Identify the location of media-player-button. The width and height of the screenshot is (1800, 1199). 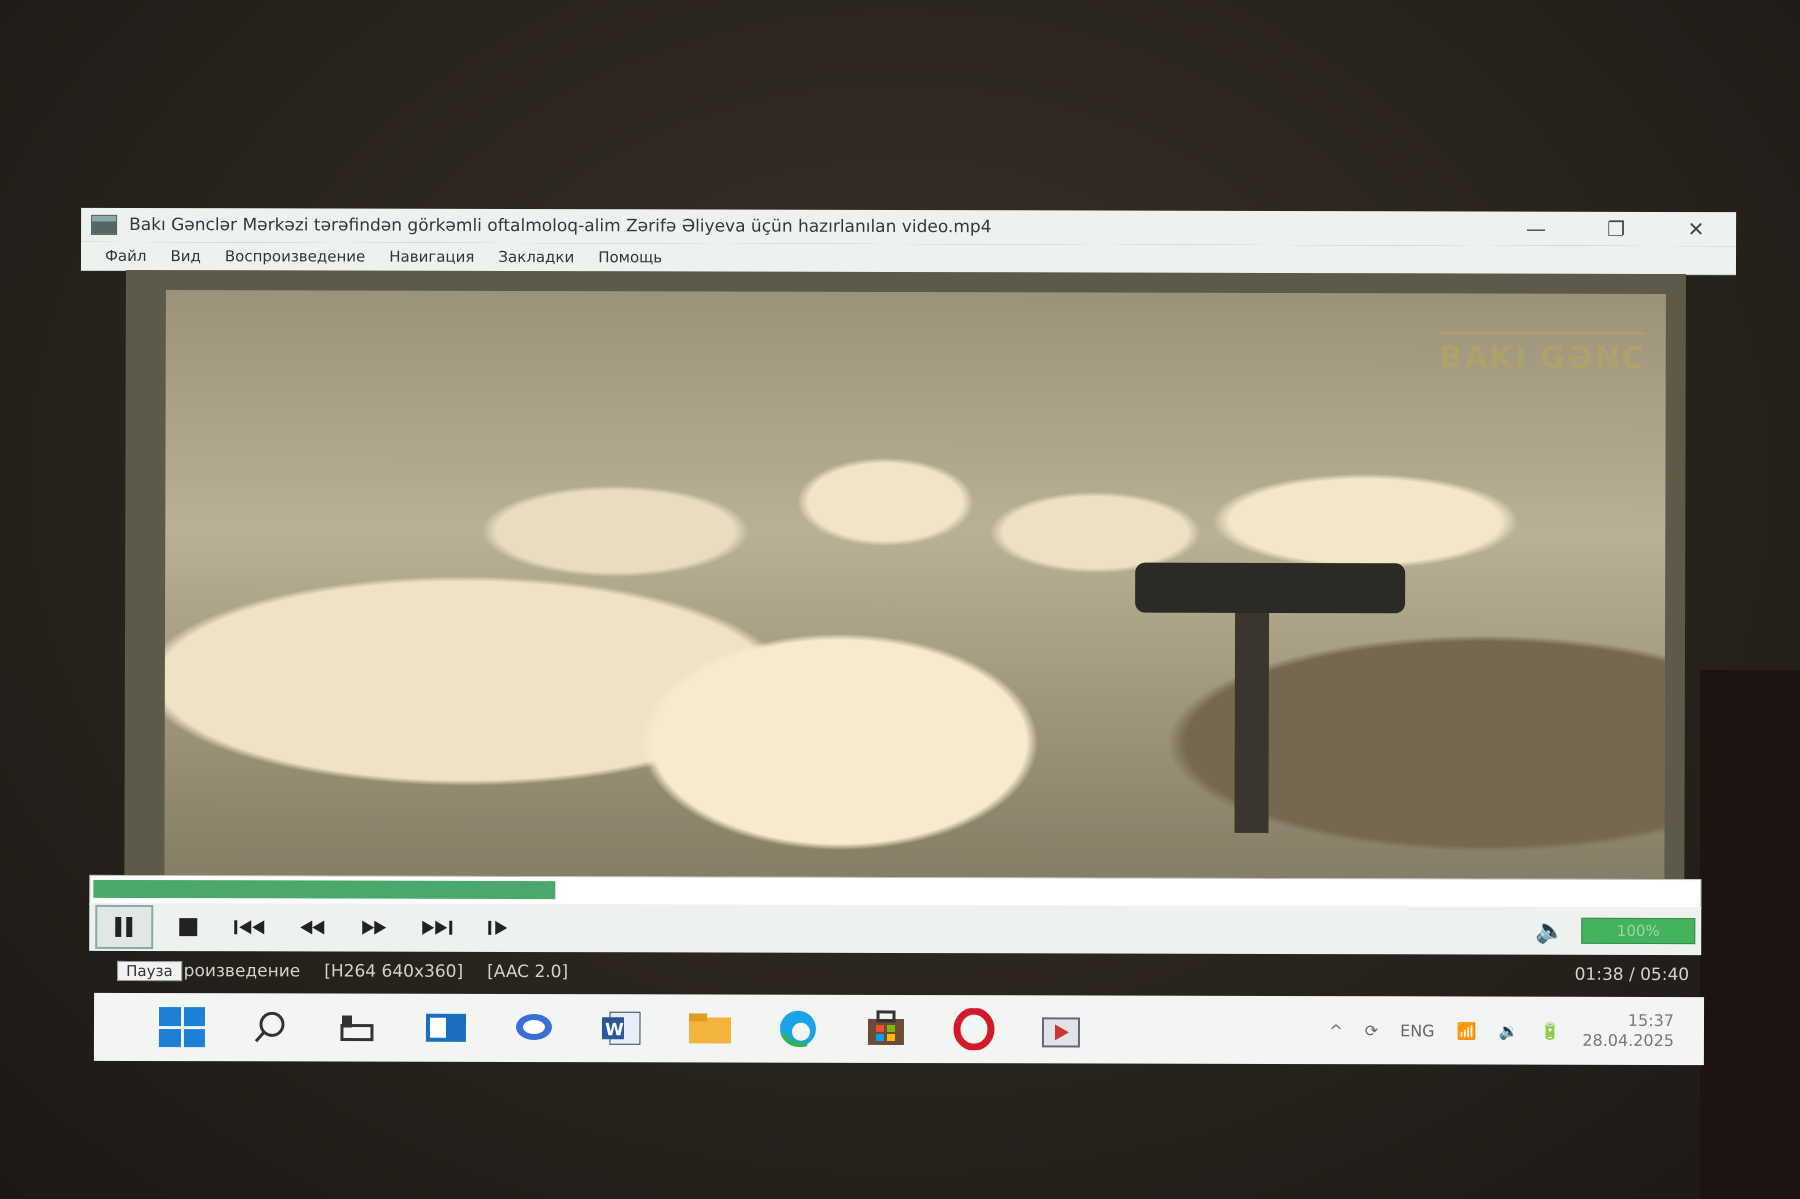
(1062, 1029).